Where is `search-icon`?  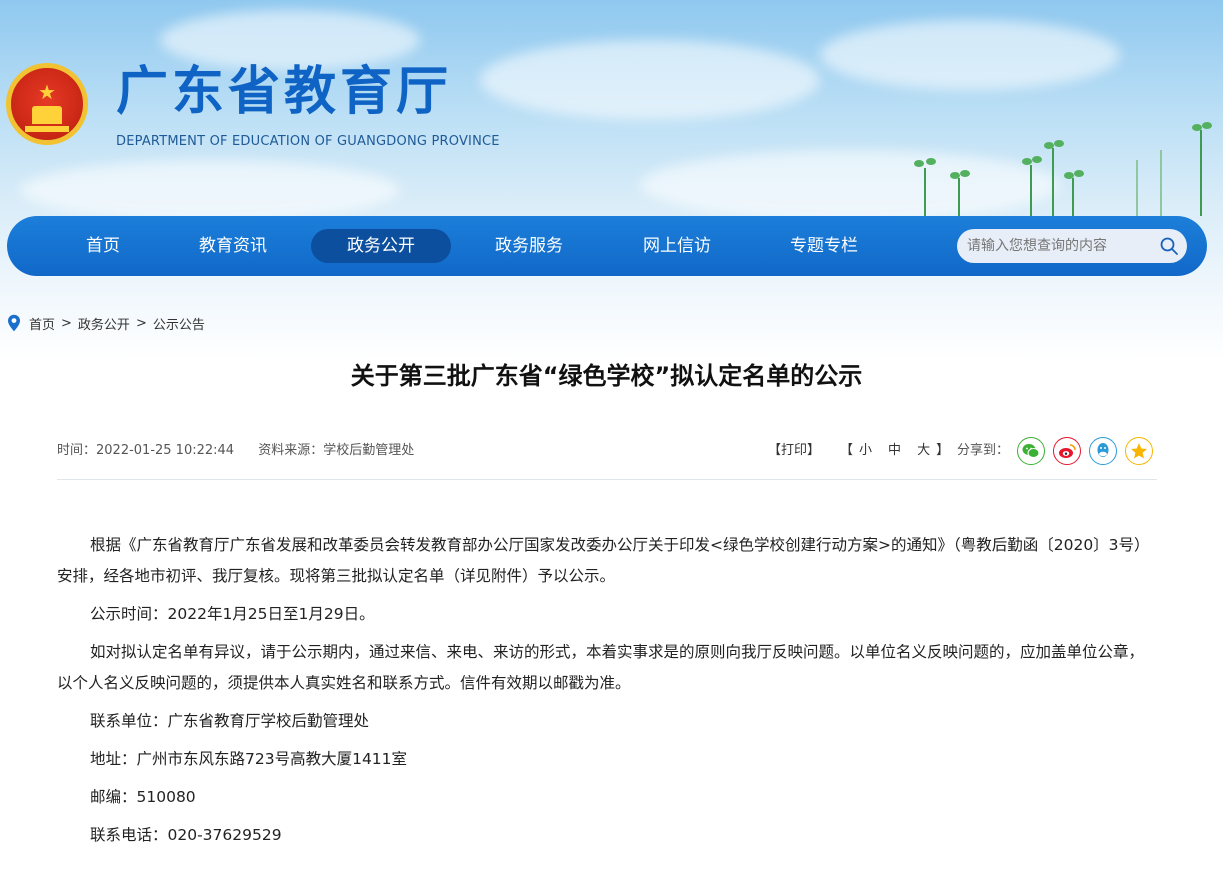 search-icon is located at coordinates (1169, 246).